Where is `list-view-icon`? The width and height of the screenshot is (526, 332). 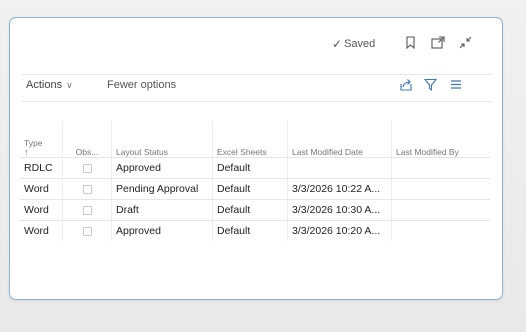
list-view-icon is located at coordinates (456, 85).